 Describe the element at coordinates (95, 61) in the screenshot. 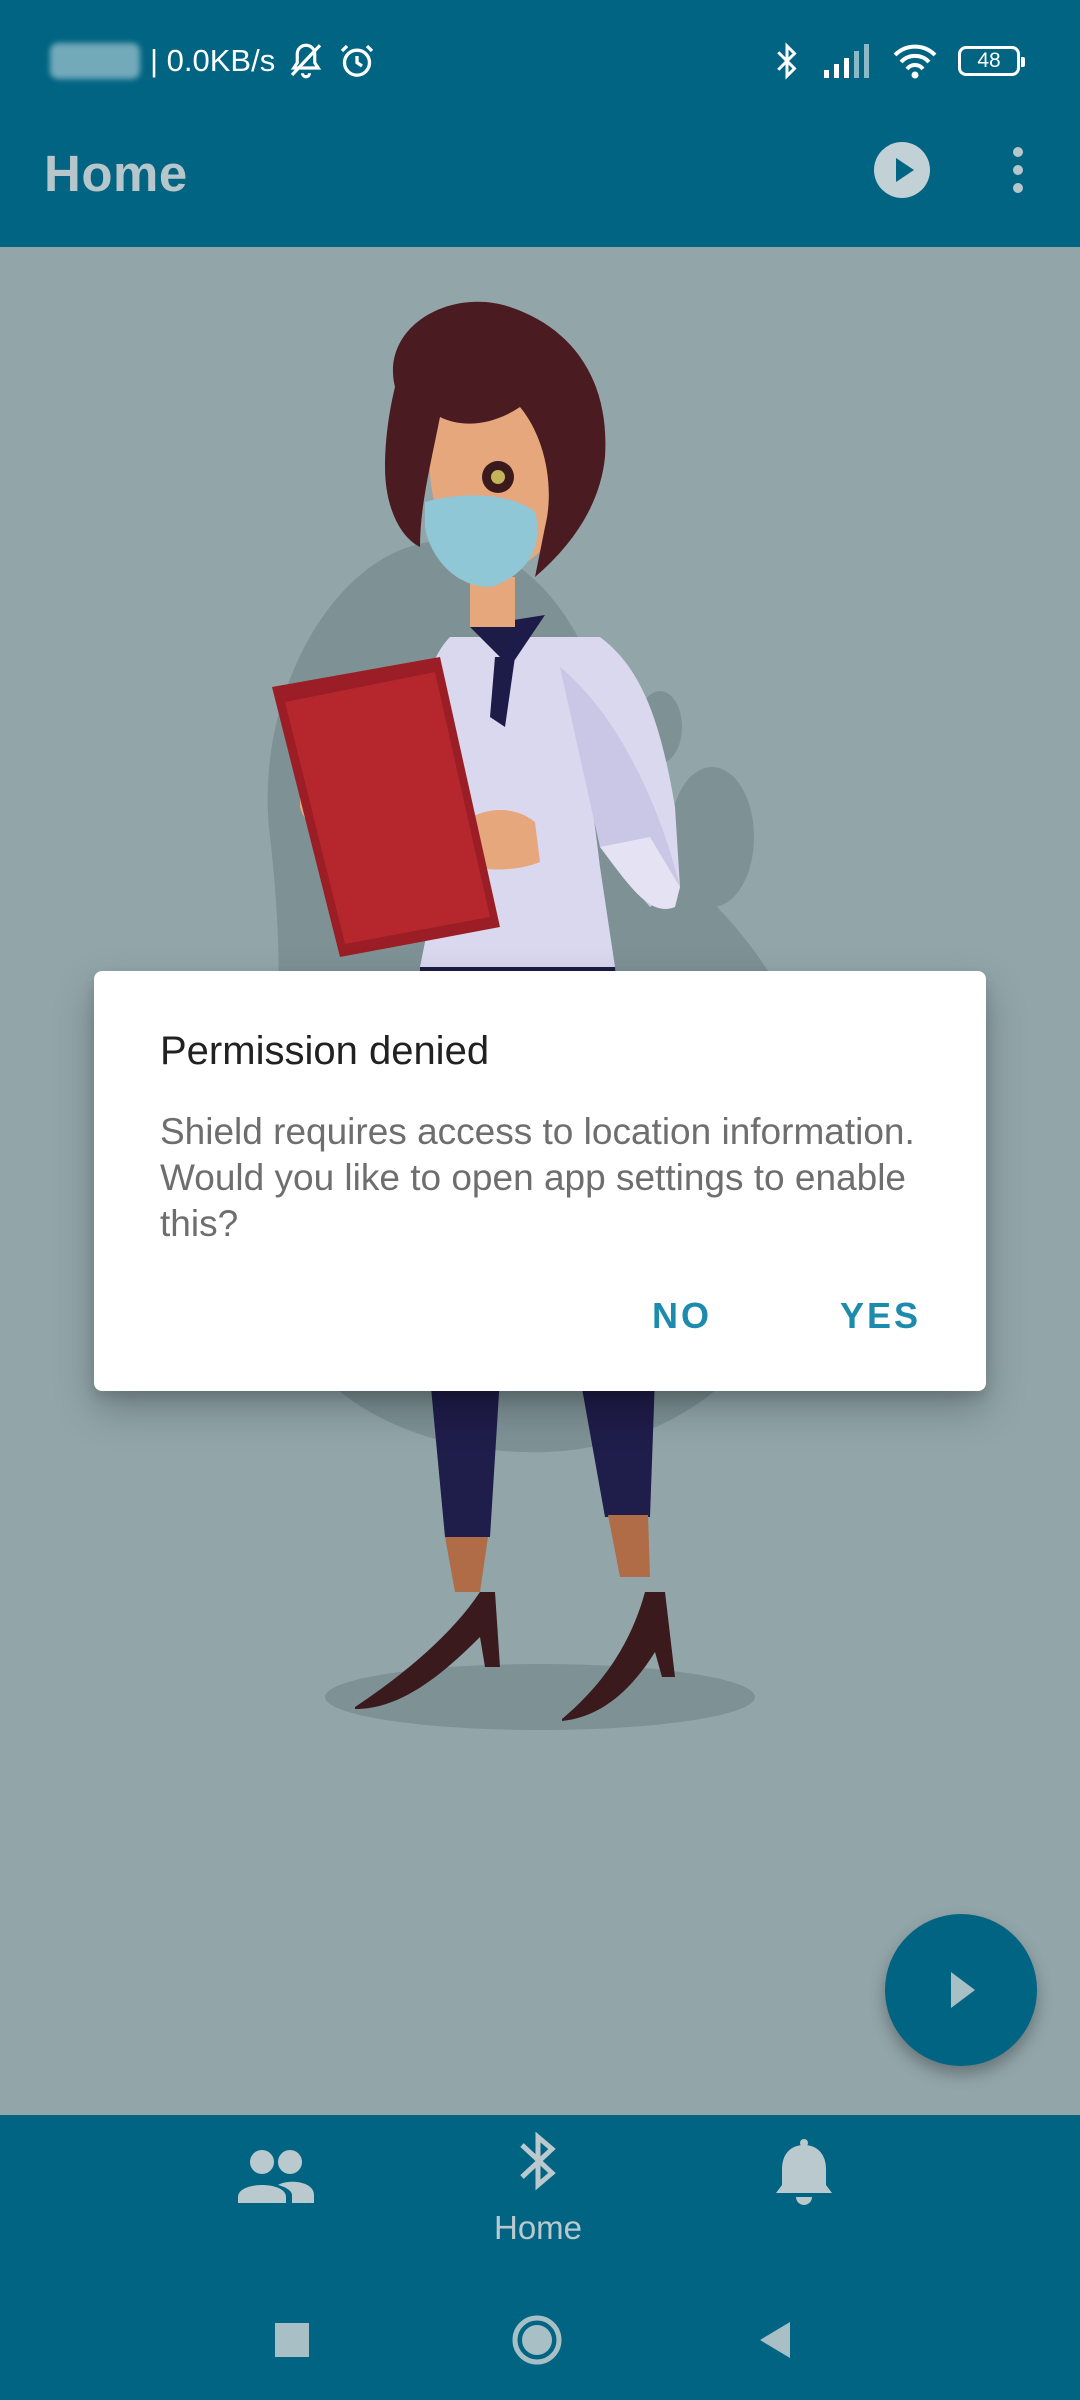

I see `status-time-blurred` at that location.